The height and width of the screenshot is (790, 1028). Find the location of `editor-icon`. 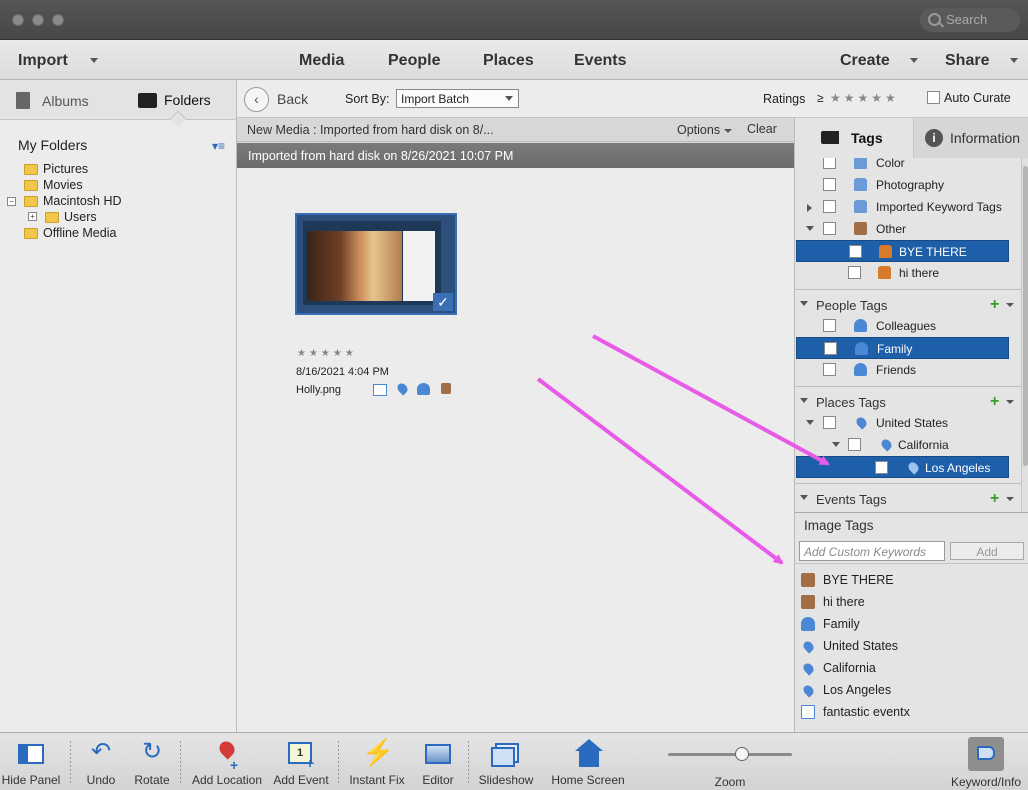

editor-icon is located at coordinates (438, 753).